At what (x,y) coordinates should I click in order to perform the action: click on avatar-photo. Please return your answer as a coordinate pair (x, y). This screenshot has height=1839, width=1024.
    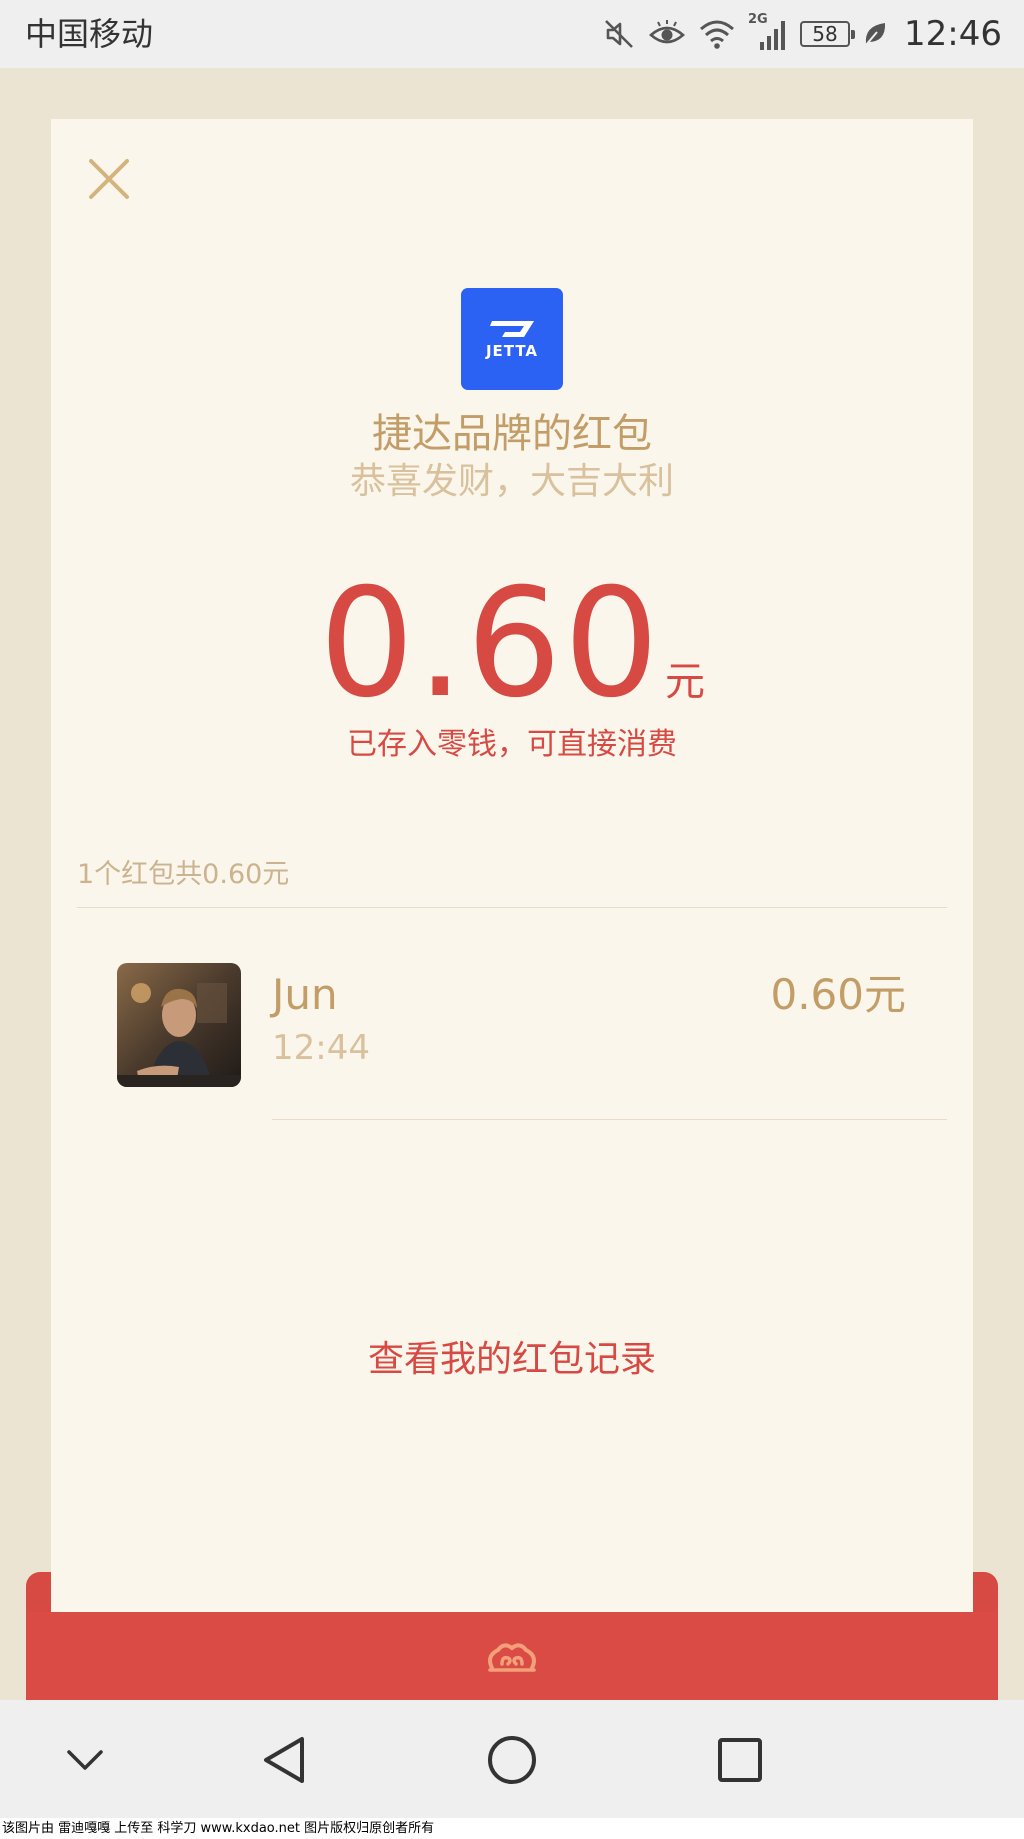
    Looking at the image, I should click on (179, 1025).